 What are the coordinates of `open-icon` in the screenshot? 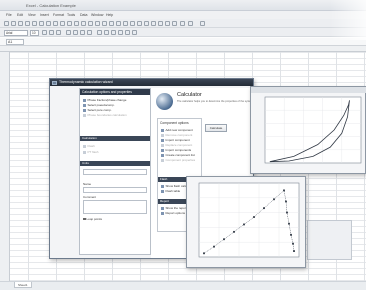 It's located at (13, 23).